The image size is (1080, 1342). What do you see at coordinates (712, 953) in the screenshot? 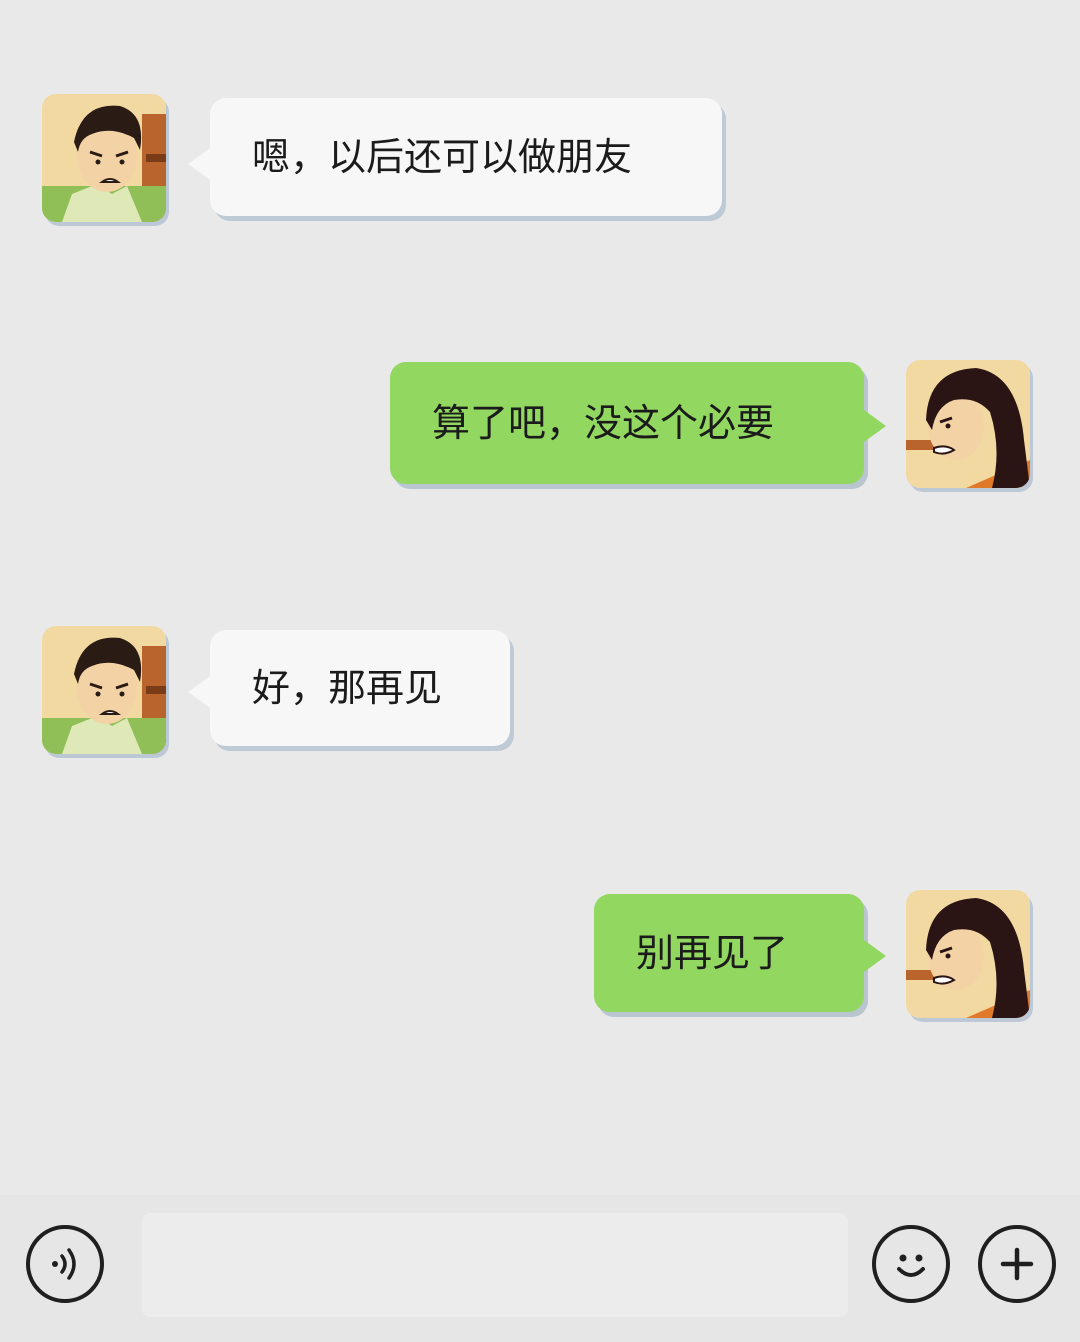
I see `message-text: 别再见了` at bounding box center [712, 953].